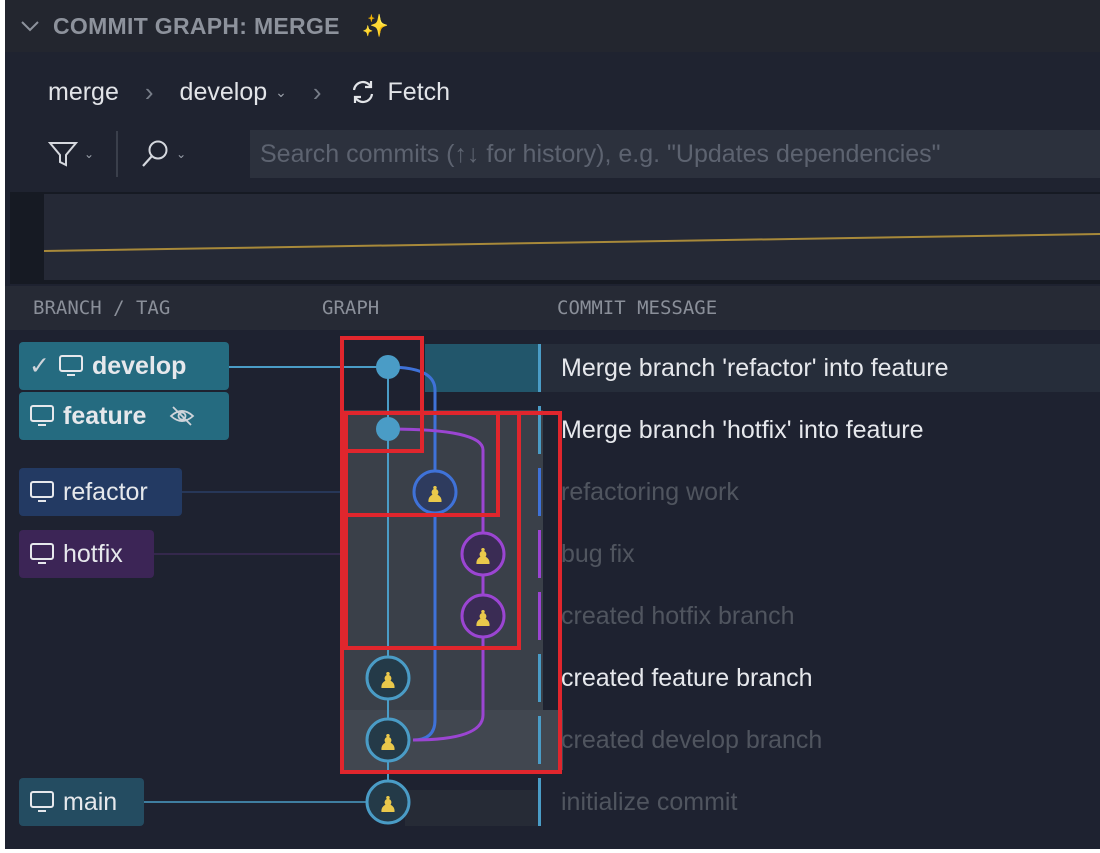  I want to click on sync-icon, so click(362, 92).